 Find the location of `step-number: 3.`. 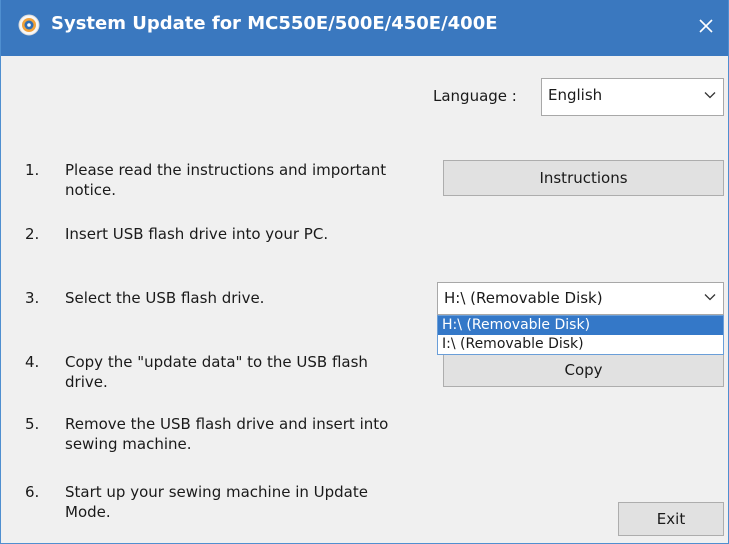

step-number: 3. is located at coordinates (32, 298).